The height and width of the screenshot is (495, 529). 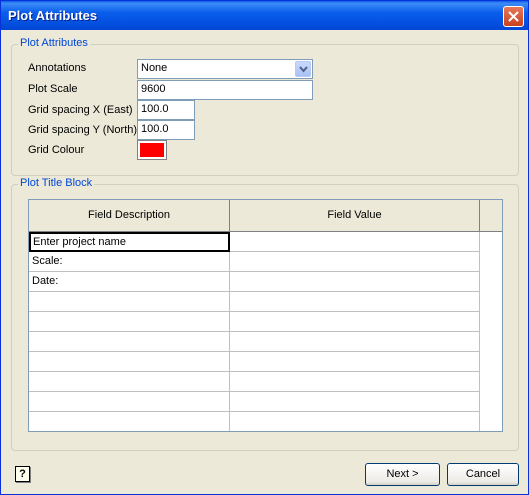 I want to click on title-bar: Plot Attributes, so click(x=264, y=15).